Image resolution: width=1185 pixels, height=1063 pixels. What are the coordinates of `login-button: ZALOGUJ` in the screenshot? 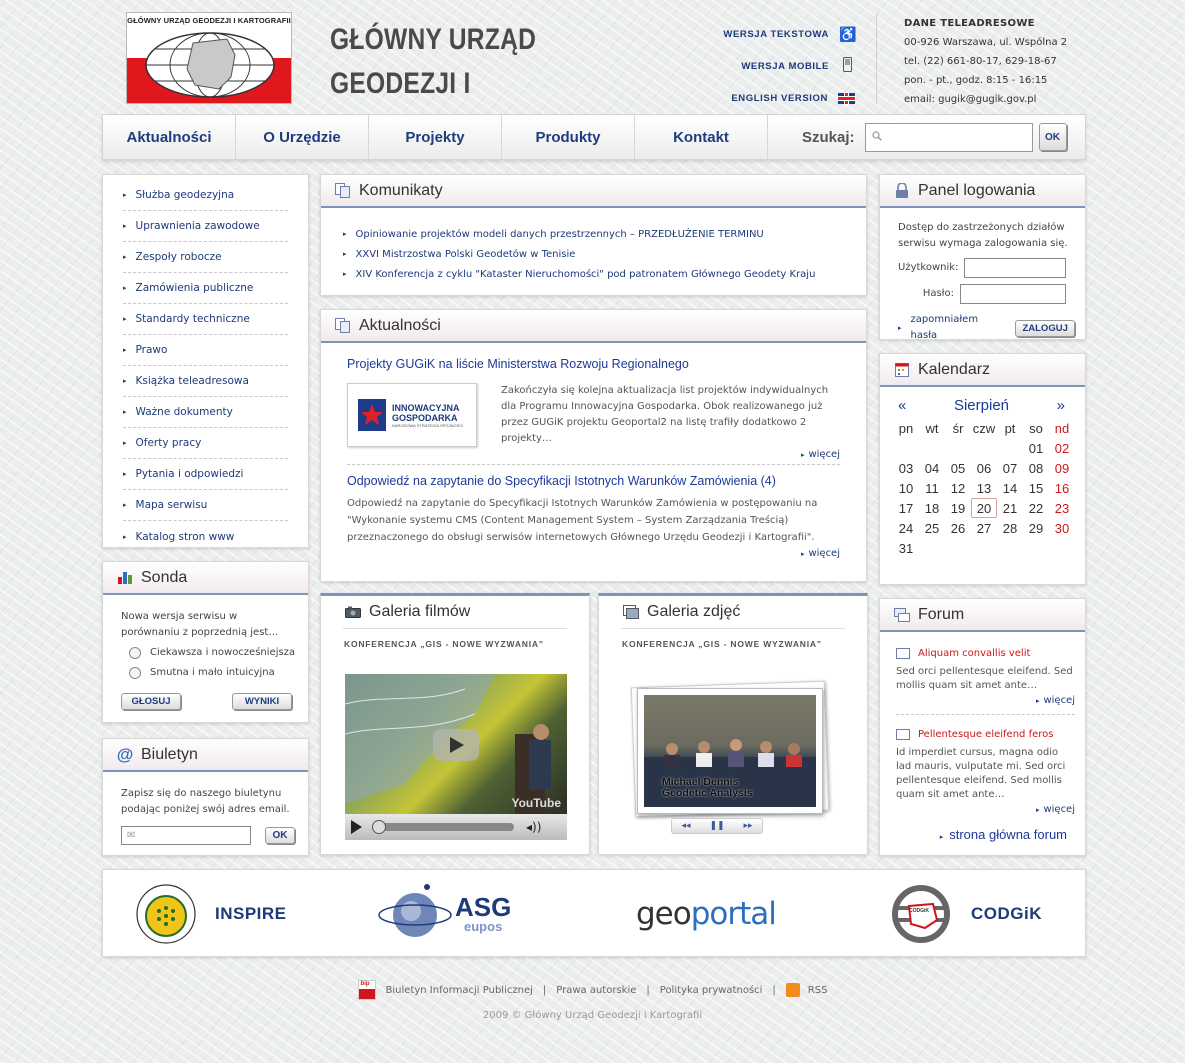 It's located at (1045, 328).